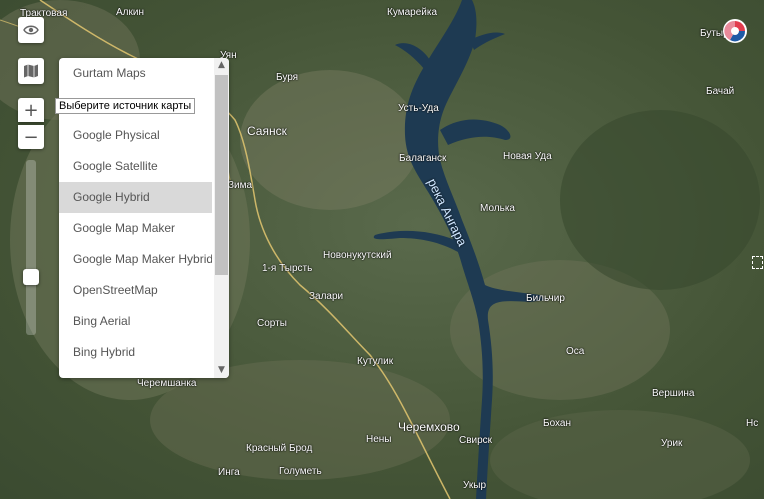  What do you see at coordinates (135, 197) in the screenshot?
I see `map-source-option: Google Hybrid` at bounding box center [135, 197].